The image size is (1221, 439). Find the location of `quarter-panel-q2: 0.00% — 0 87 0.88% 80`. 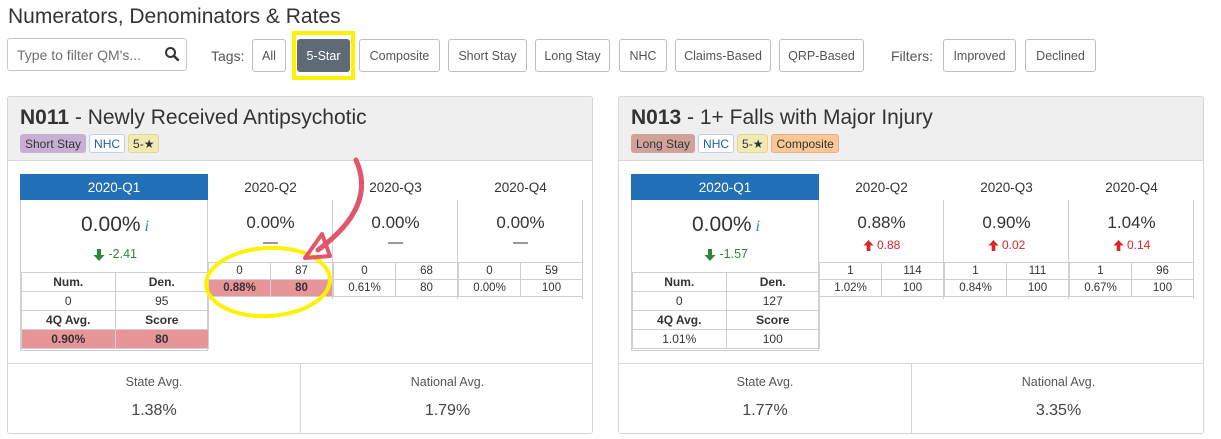

quarter-panel-q2: 0.00% — 0 87 0.88% 80 is located at coordinates (270, 249).